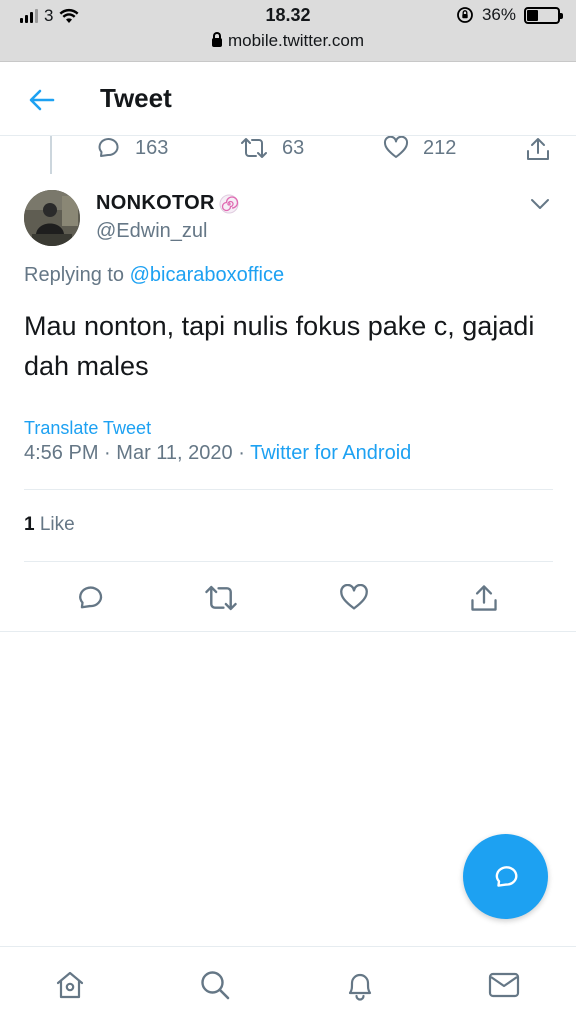  What do you see at coordinates (151, 231) in the screenshot?
I see `user-handle: @Edwin_zul` at bounding box center [151, 231].